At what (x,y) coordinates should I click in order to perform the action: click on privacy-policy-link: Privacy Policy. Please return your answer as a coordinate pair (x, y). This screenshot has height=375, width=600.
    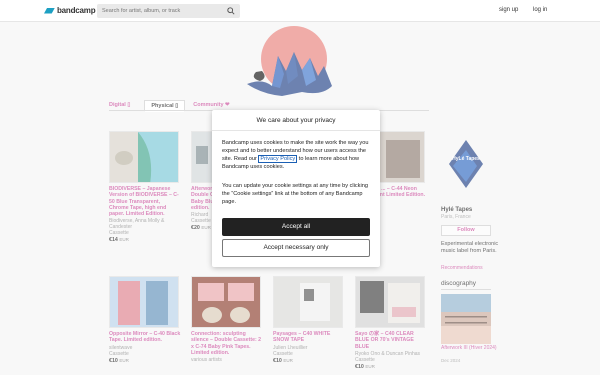
    Looking at the image, I should click on (278, 159).